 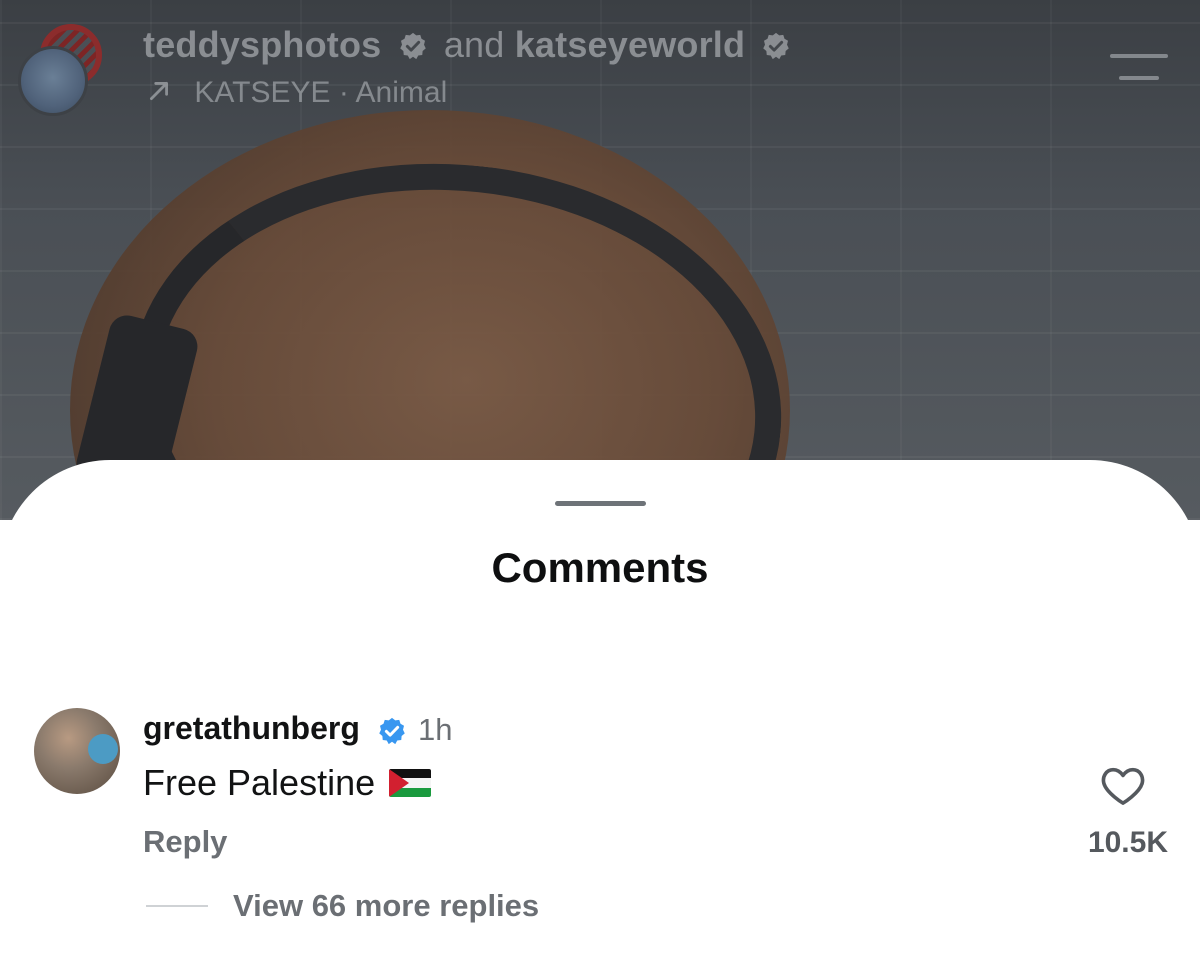 What do you see at coordinates (474, 44) in the screenshot?
I see `collab-and-text: and` at bounding box center [474, 44].